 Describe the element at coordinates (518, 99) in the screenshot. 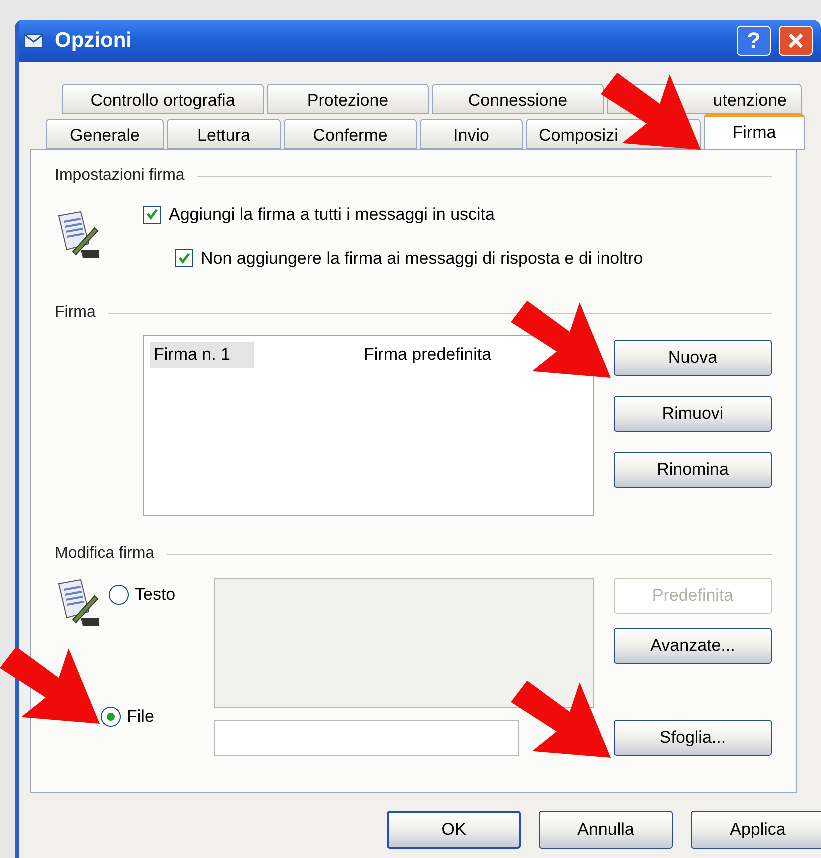

I see `tab: Connessione` at that location.